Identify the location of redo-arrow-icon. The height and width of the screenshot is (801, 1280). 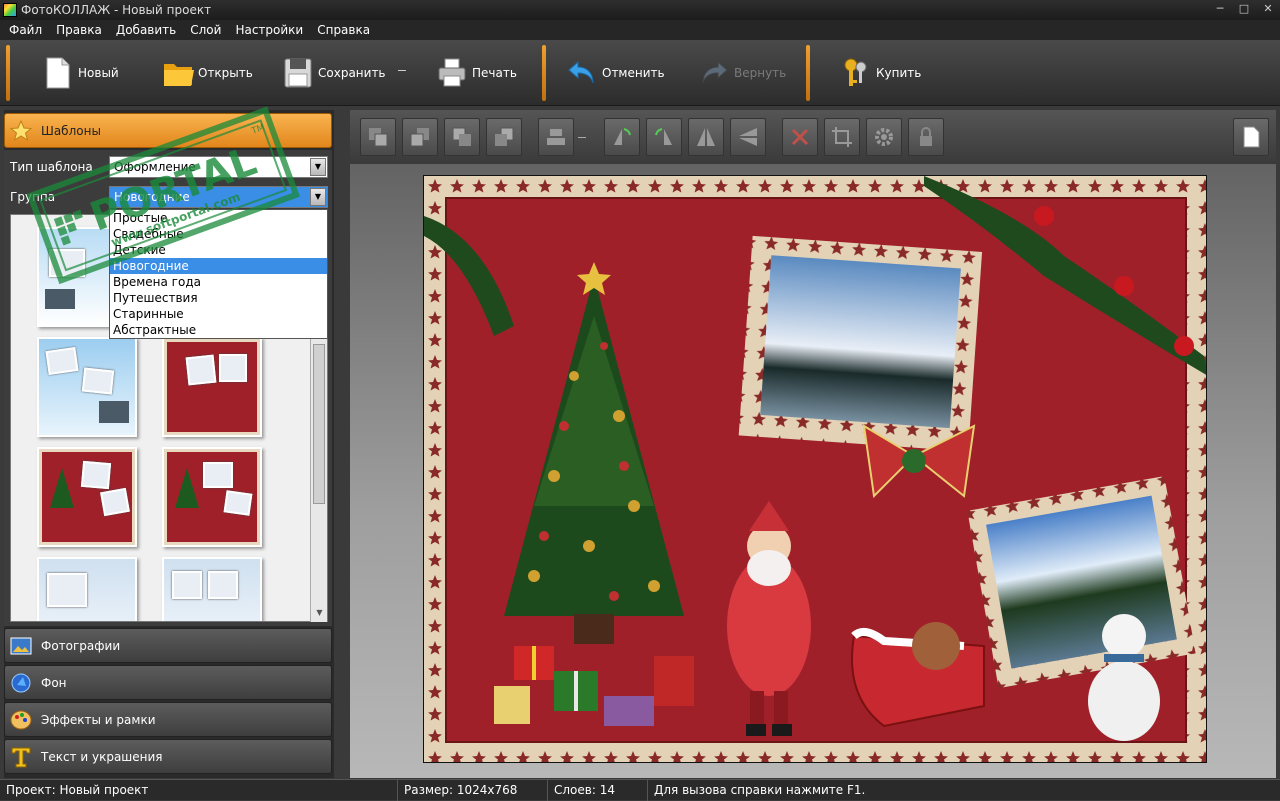
(714, 73).